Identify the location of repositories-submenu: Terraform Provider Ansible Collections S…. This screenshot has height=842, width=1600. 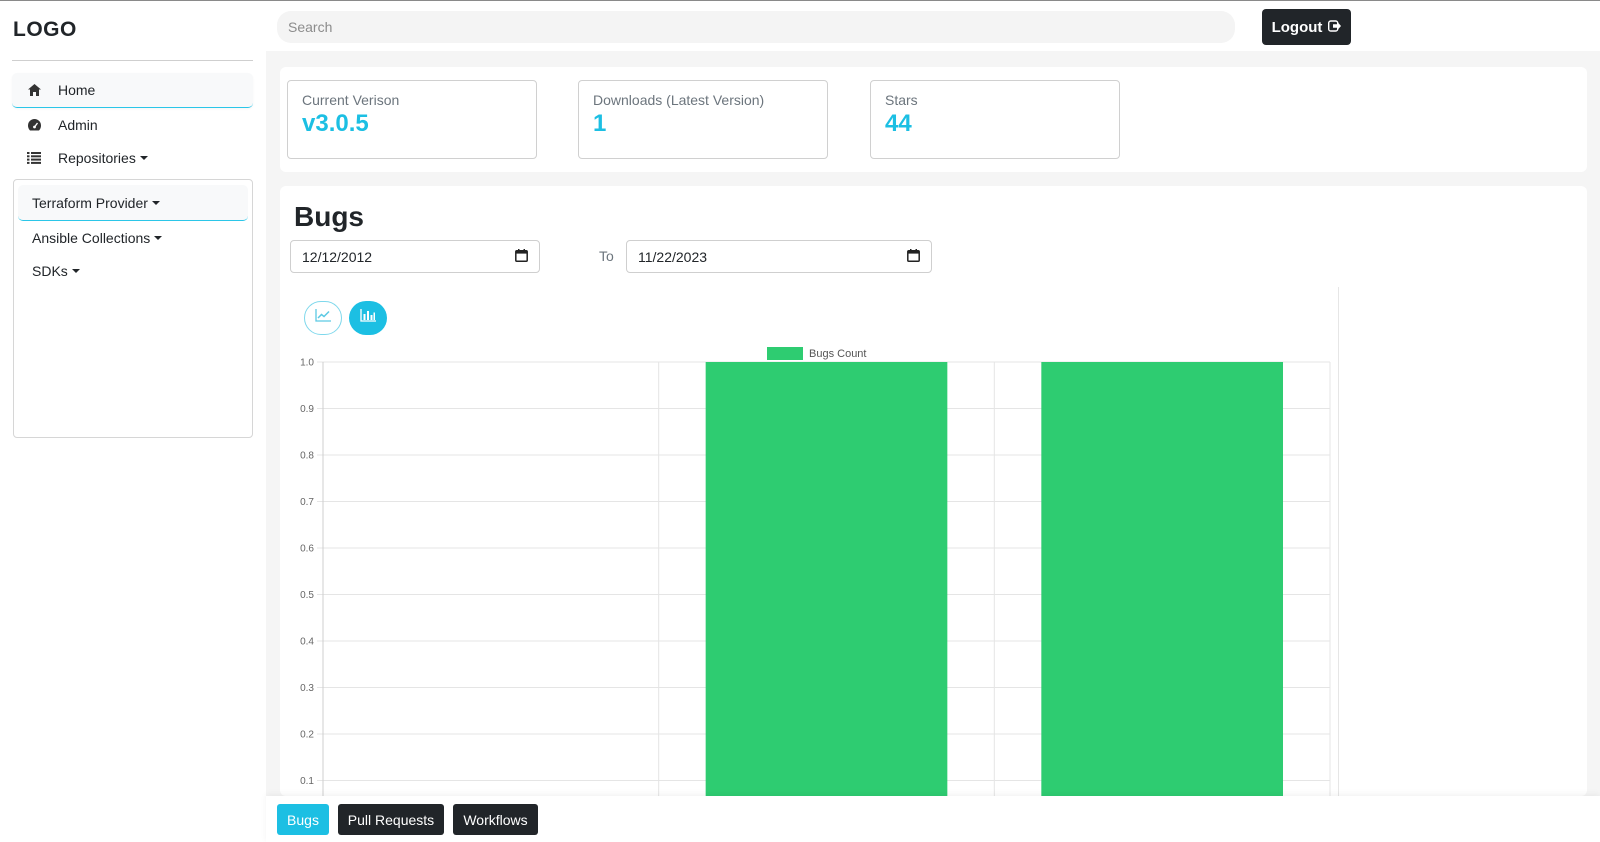
(133, 308).